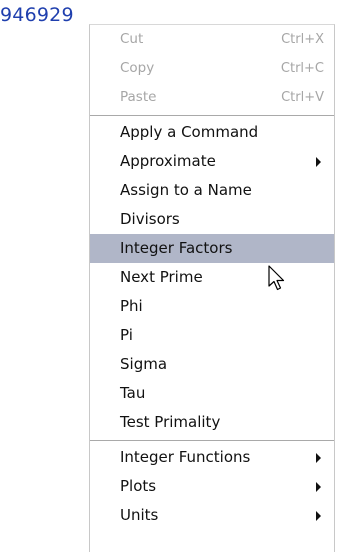  What do you see at coordinates (212, 335) in the screenshot?
I see `menu-item-pi: Pi` at bounding box center [212, 335].